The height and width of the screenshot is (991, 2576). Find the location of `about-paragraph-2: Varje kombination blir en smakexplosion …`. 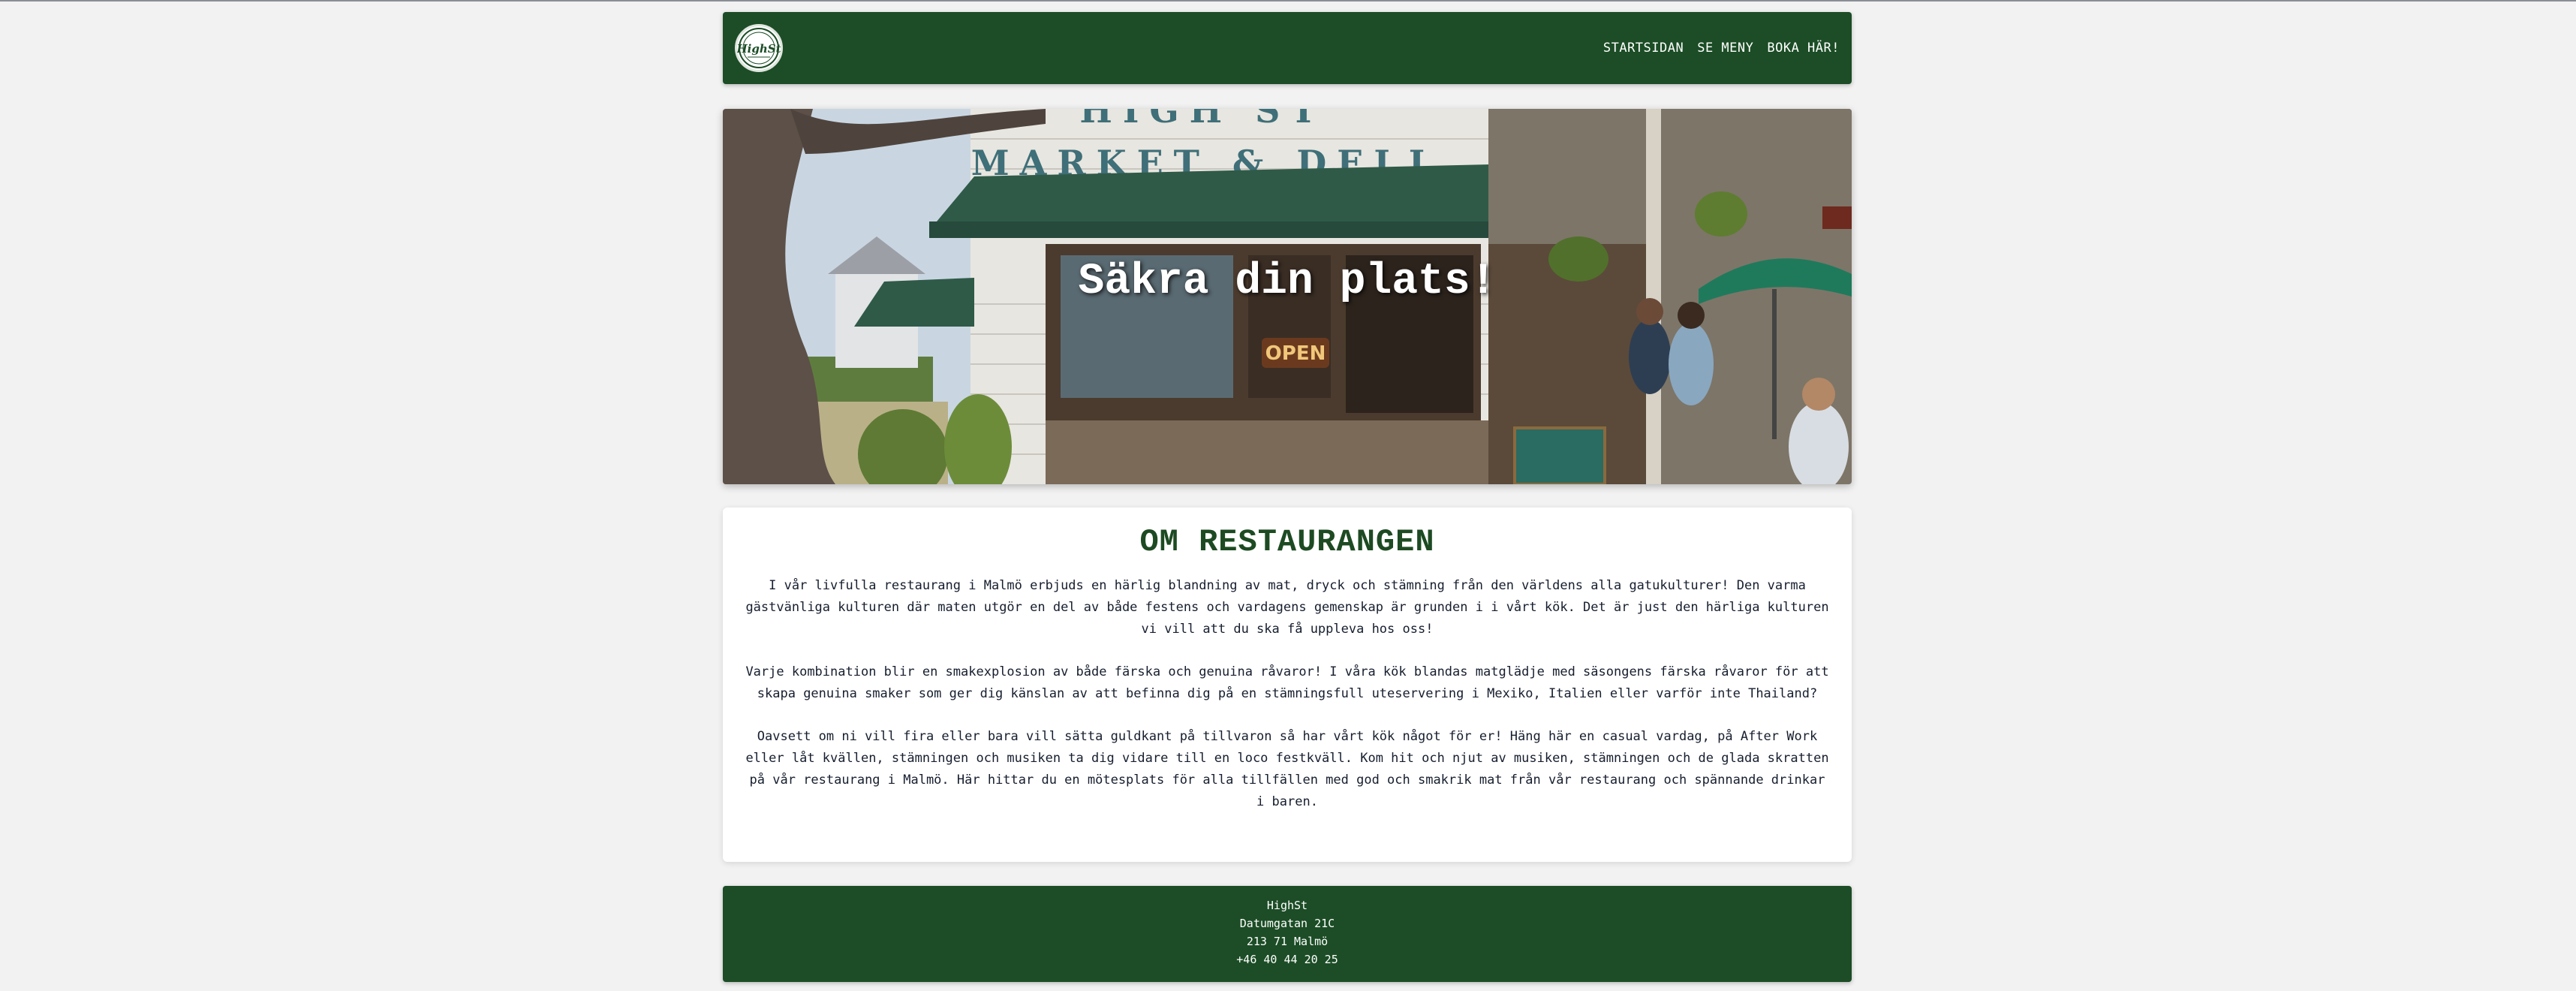

about-paragraph-2: Varje kombination blir en smakexplosion … is located at coordinates (1287, 682).